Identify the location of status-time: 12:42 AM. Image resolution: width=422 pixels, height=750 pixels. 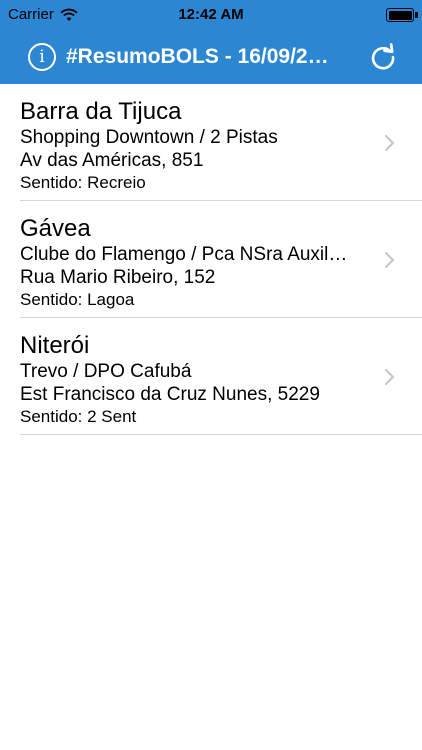
(211, 14).